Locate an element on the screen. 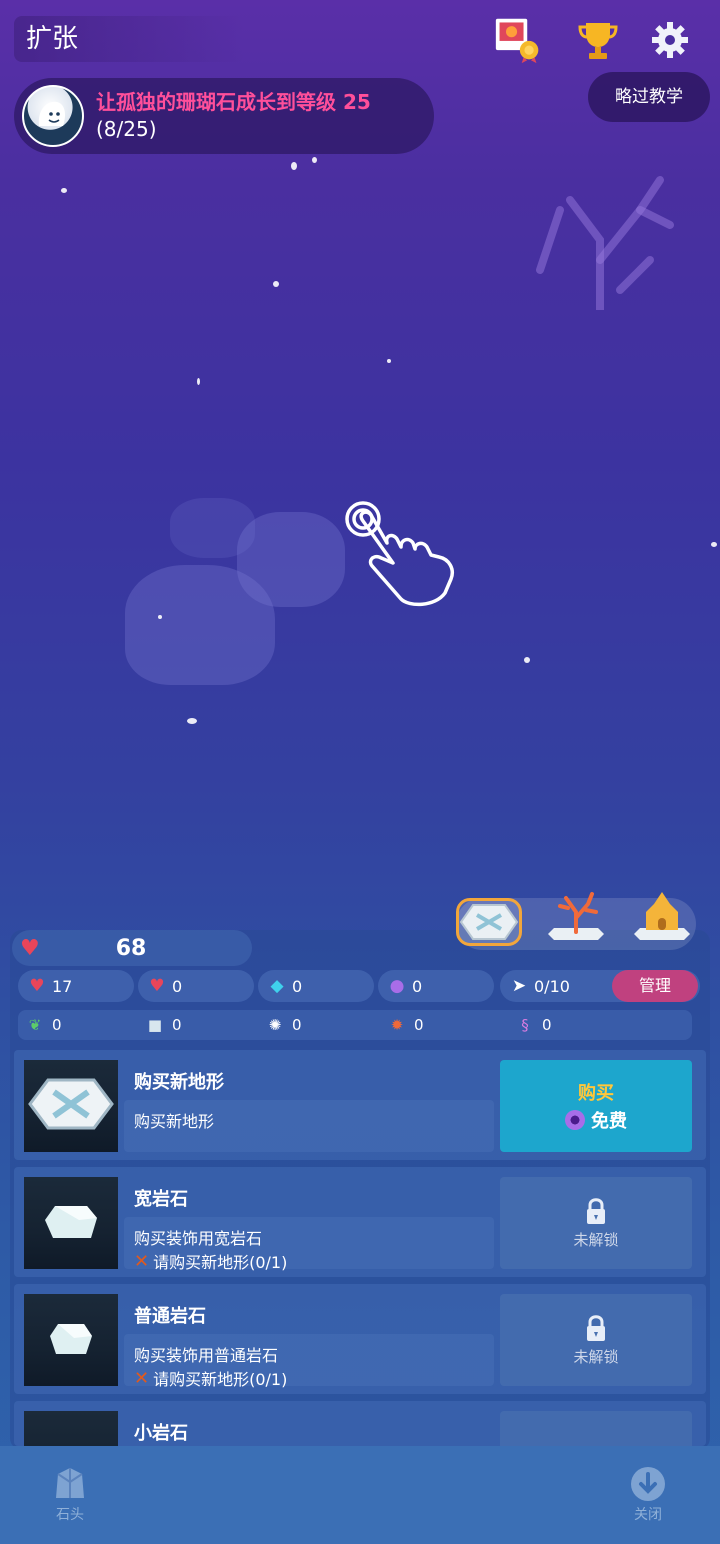  buy-button: 购买 免费 is located at coordinates (596, 1106).